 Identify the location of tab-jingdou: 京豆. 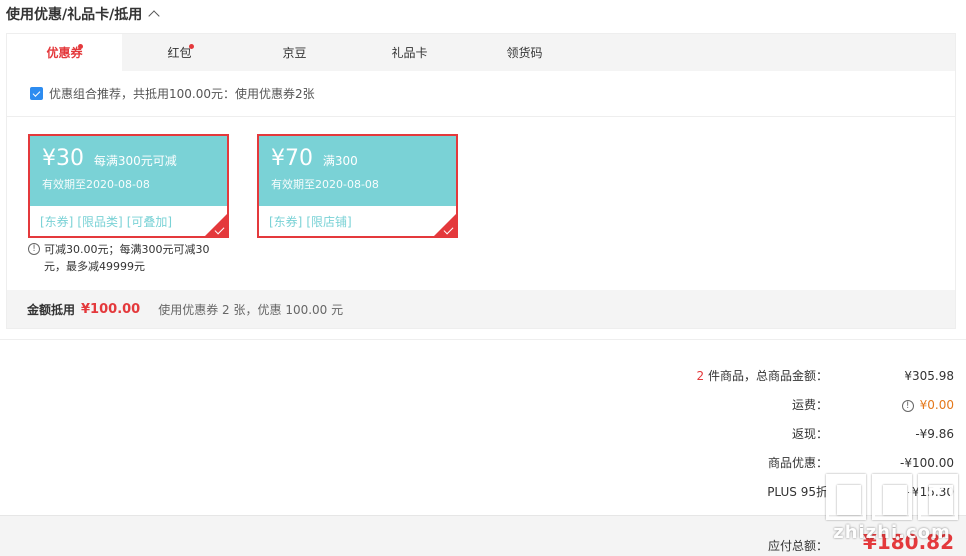
(294, 52).